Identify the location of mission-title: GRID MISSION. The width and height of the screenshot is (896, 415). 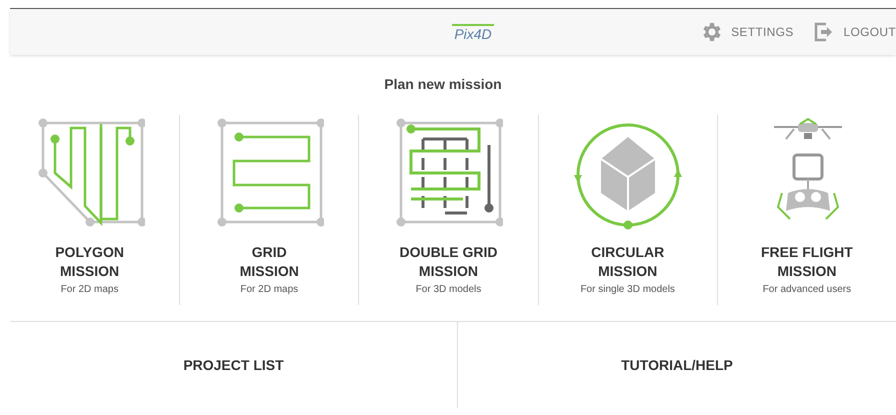
(269, 262).